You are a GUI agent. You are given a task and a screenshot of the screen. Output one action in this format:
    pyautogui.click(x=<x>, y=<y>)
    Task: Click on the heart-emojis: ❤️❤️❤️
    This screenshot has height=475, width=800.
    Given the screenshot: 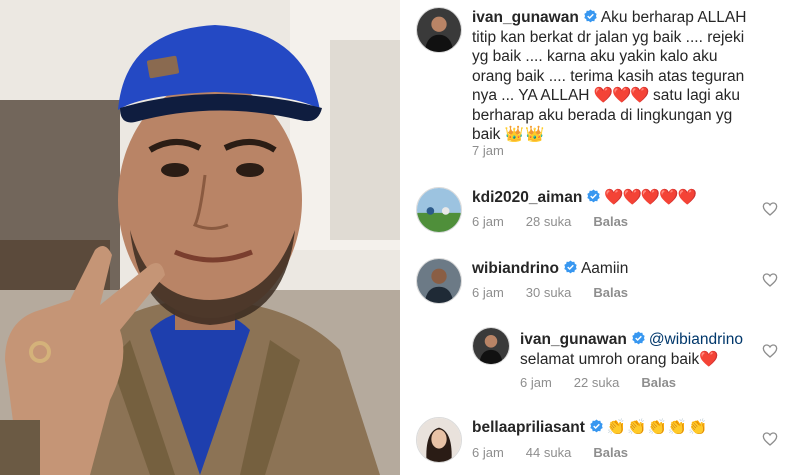 What is the action you would take?
    pyautogui.click(x=621, y=95)
    